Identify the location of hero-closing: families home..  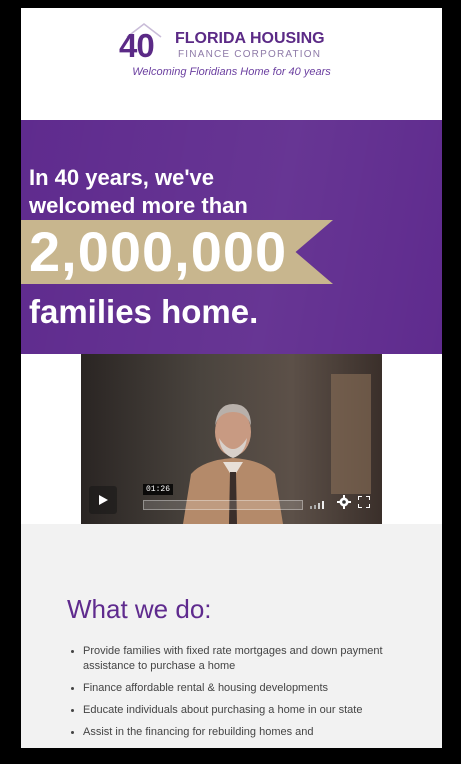
(144, 311).